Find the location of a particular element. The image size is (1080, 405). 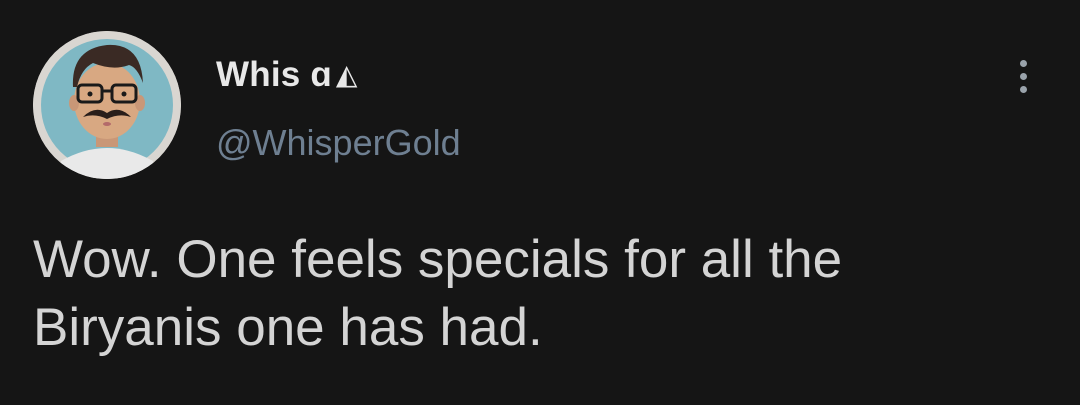

tweet-text-line-2: Biryanis one has had. is located at coordinates (288, 327).